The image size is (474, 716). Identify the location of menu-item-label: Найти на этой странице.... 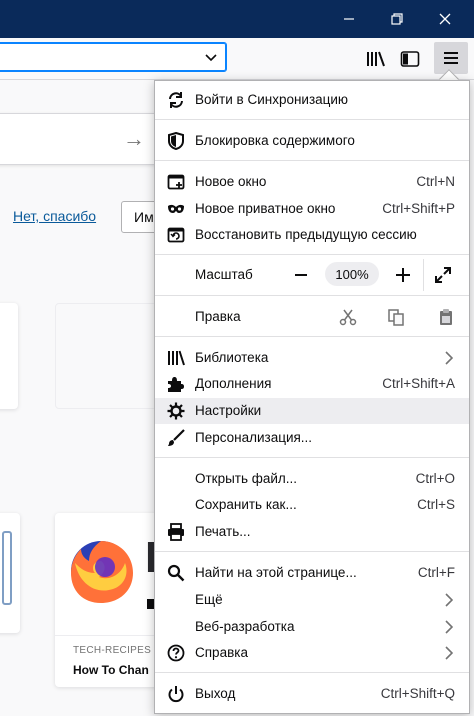
(276, 572).